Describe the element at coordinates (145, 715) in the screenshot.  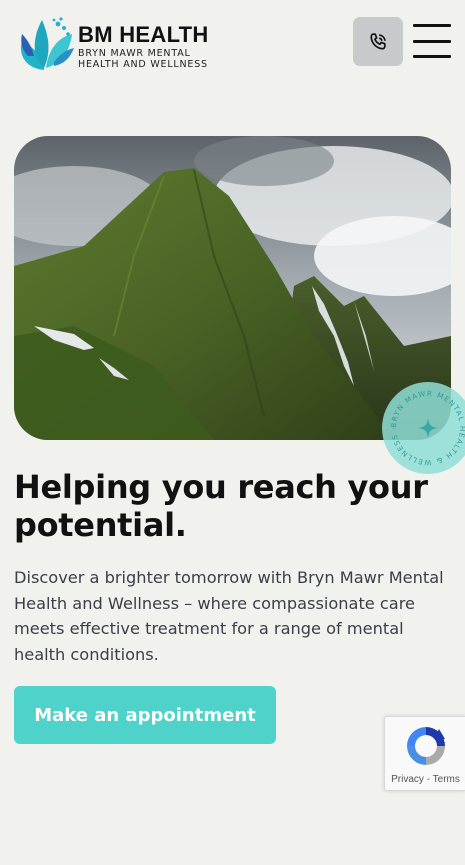
I see `make-appointment-button: Make an appointment` at that location.